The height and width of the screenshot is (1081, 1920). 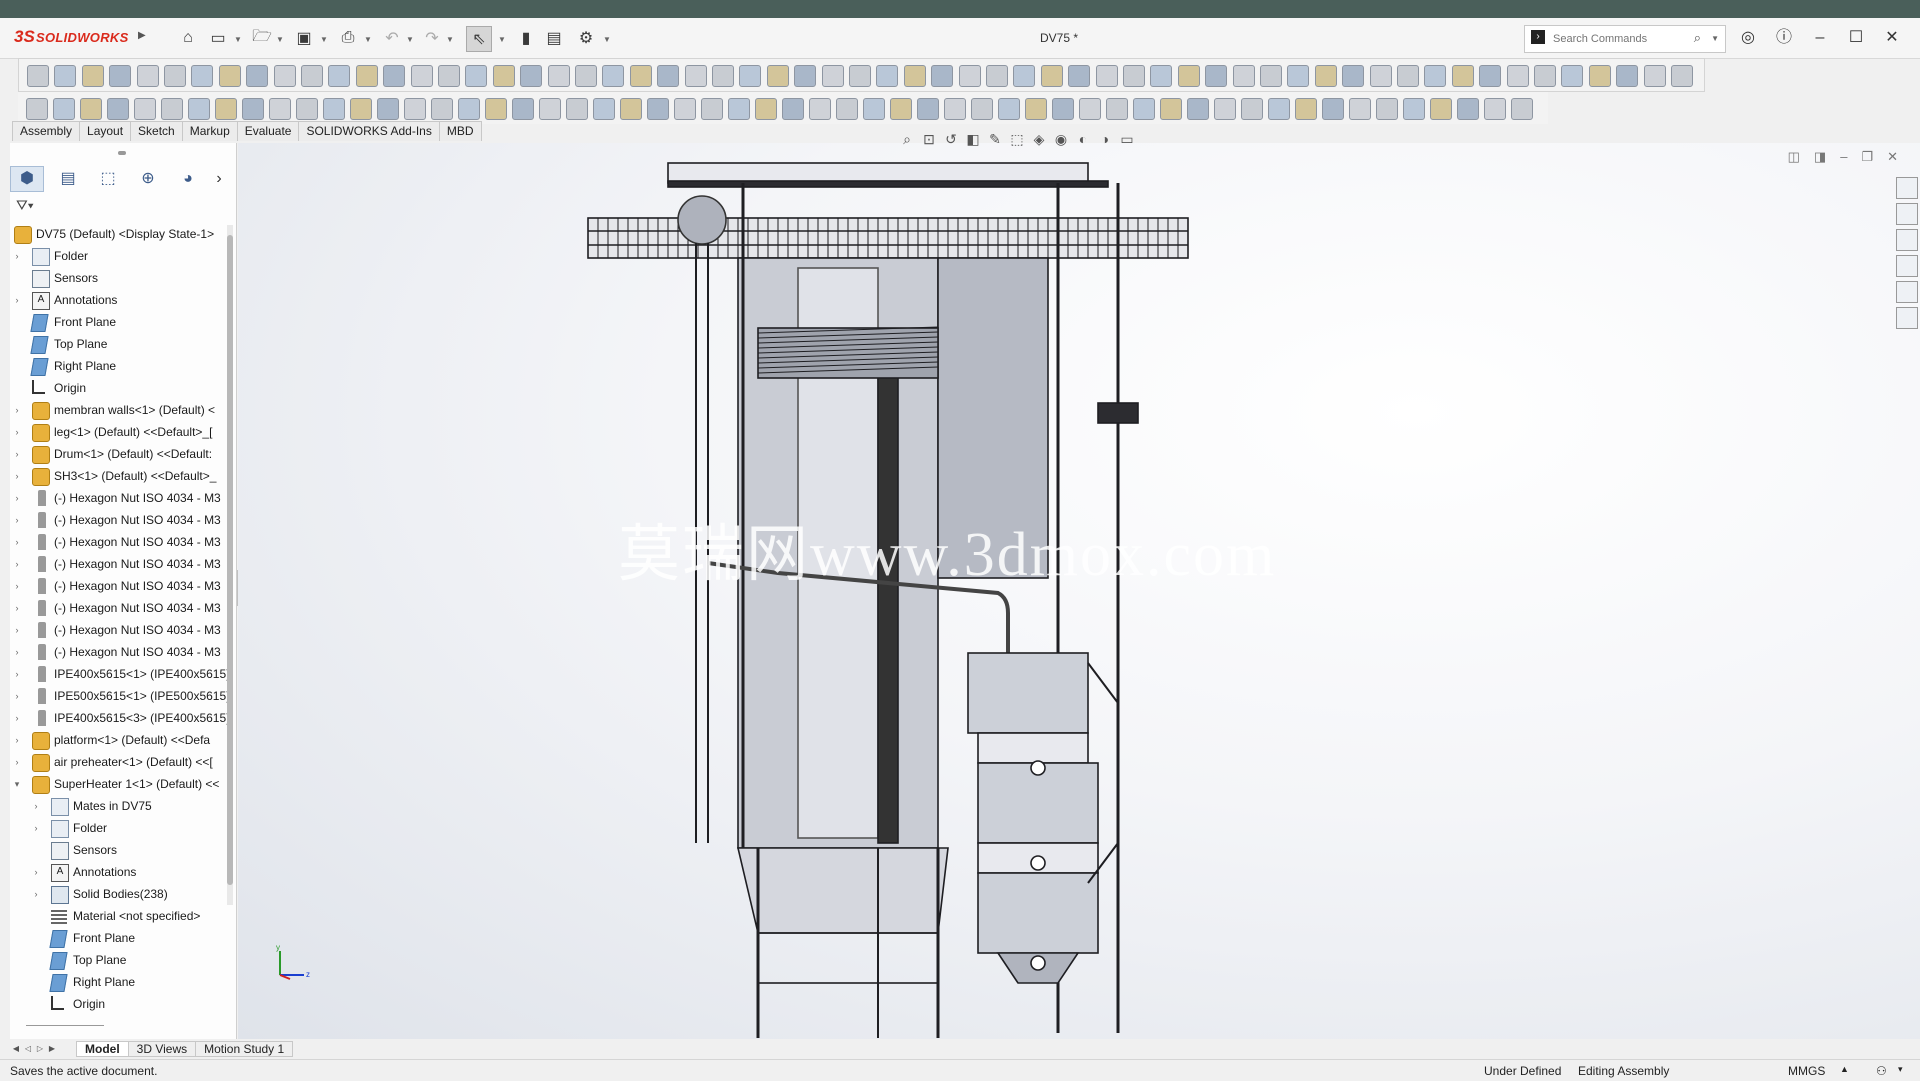 What do you see at coordinates (995, 139) in the screenshot?
I see `dynamic-annotation-icon: ✎` at bounding box center [995, 139].